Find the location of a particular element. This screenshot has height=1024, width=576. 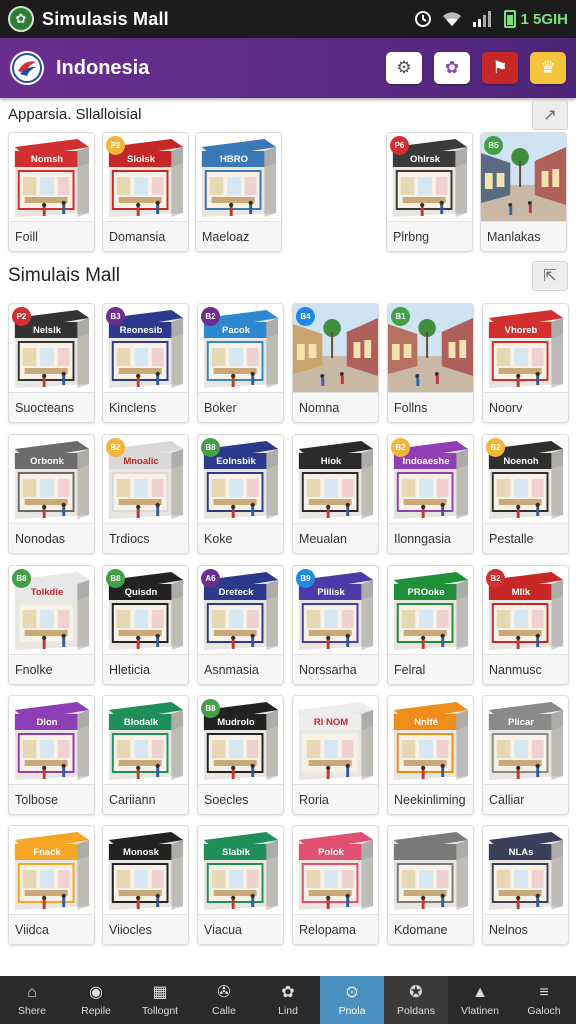

store-card: Eolnsbik B8 Koke is located at coordinates (240, 494).